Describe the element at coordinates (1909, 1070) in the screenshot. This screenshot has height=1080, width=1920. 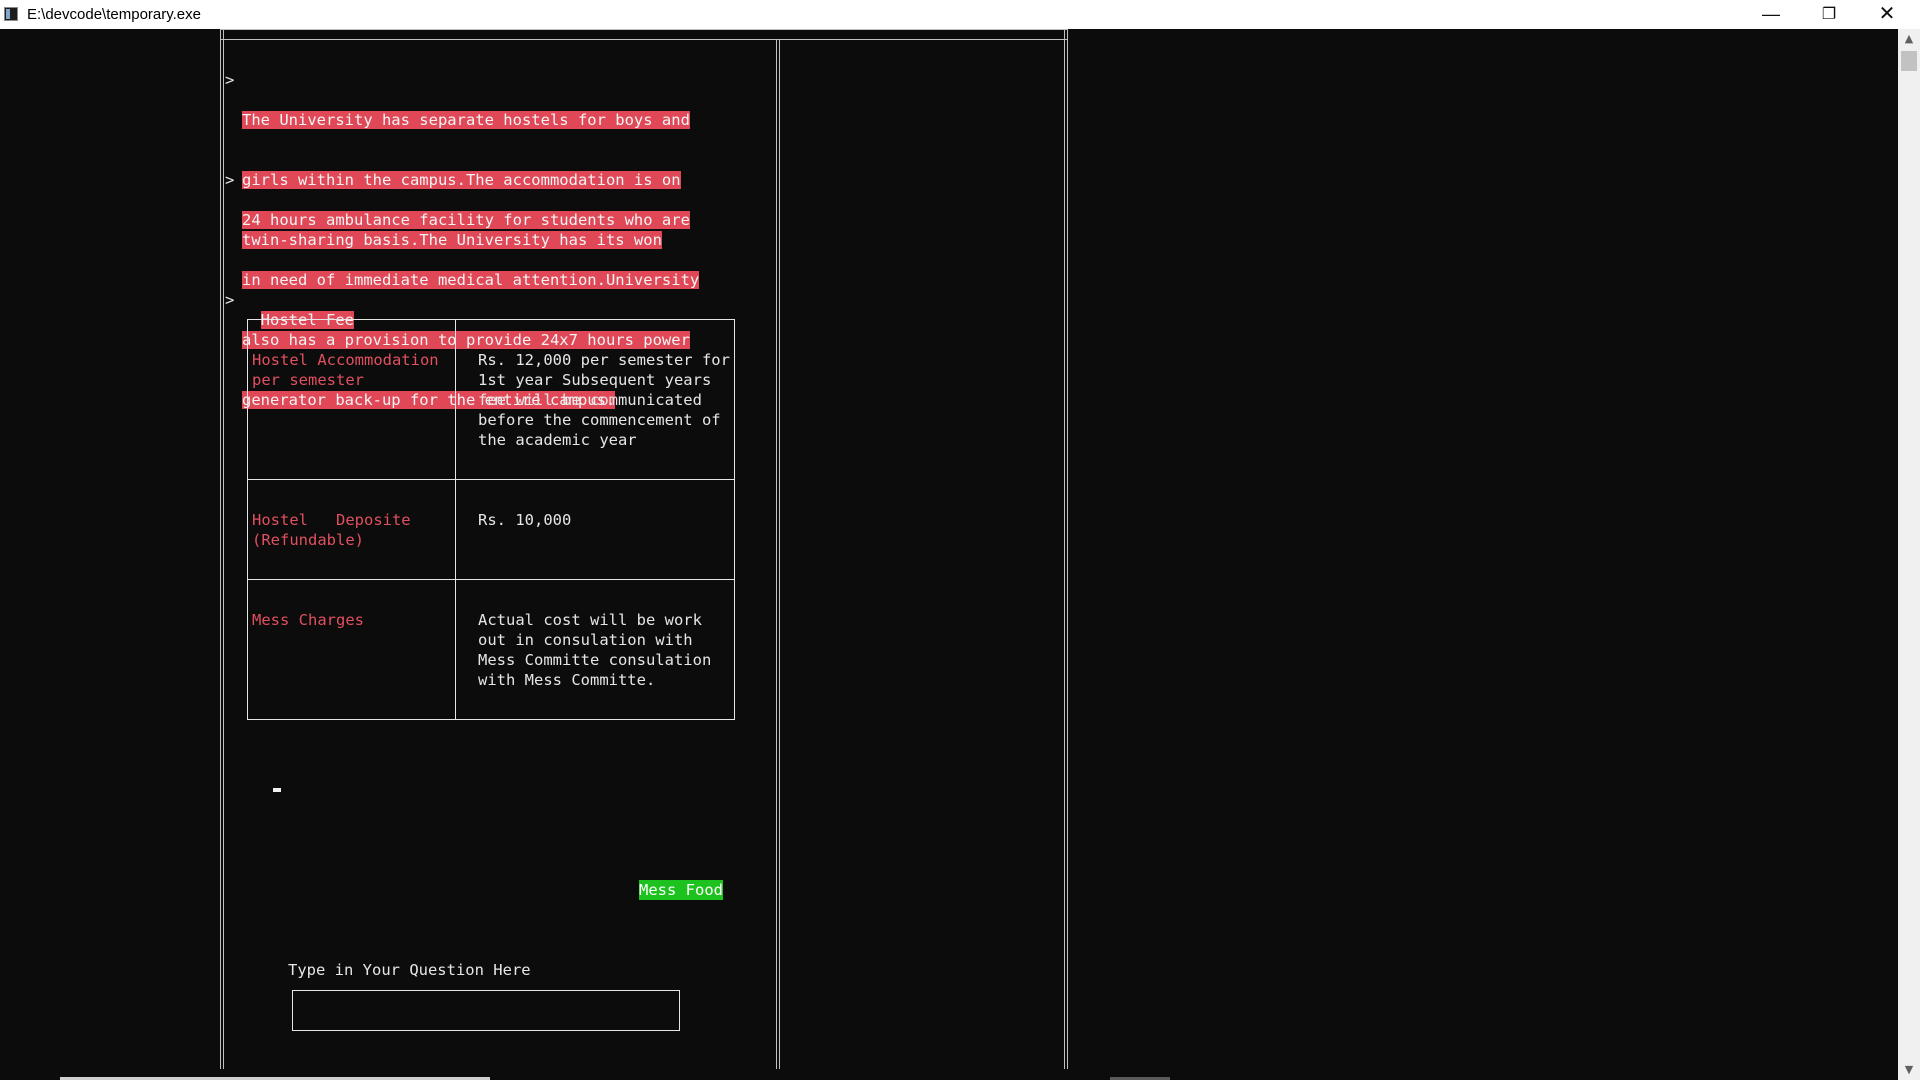
I see `chevron-down-icon: ▼` at that location.